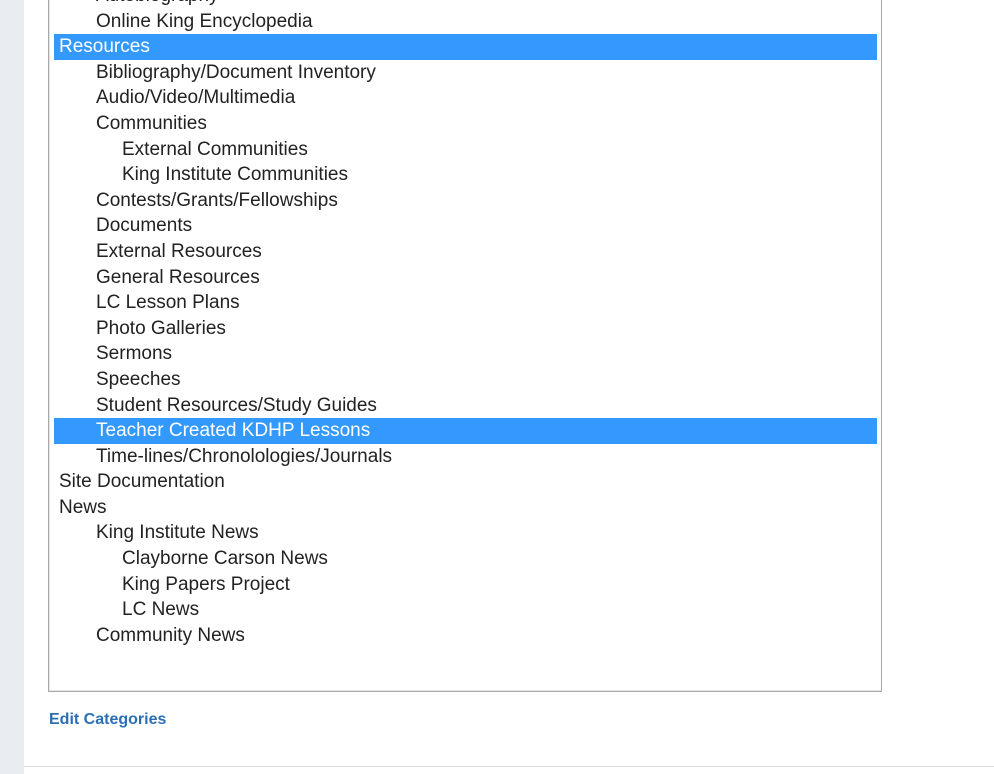 The image size is (994, 774). I want to click on category-option: Teacher Created KDHP Lessons, so click(465, 431).